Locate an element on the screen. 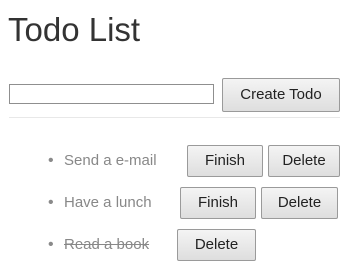 The height and width of the screenshot is (262, 340). todo-item: • Have a lunch Finish Delete is located at coordinates (170, 203).